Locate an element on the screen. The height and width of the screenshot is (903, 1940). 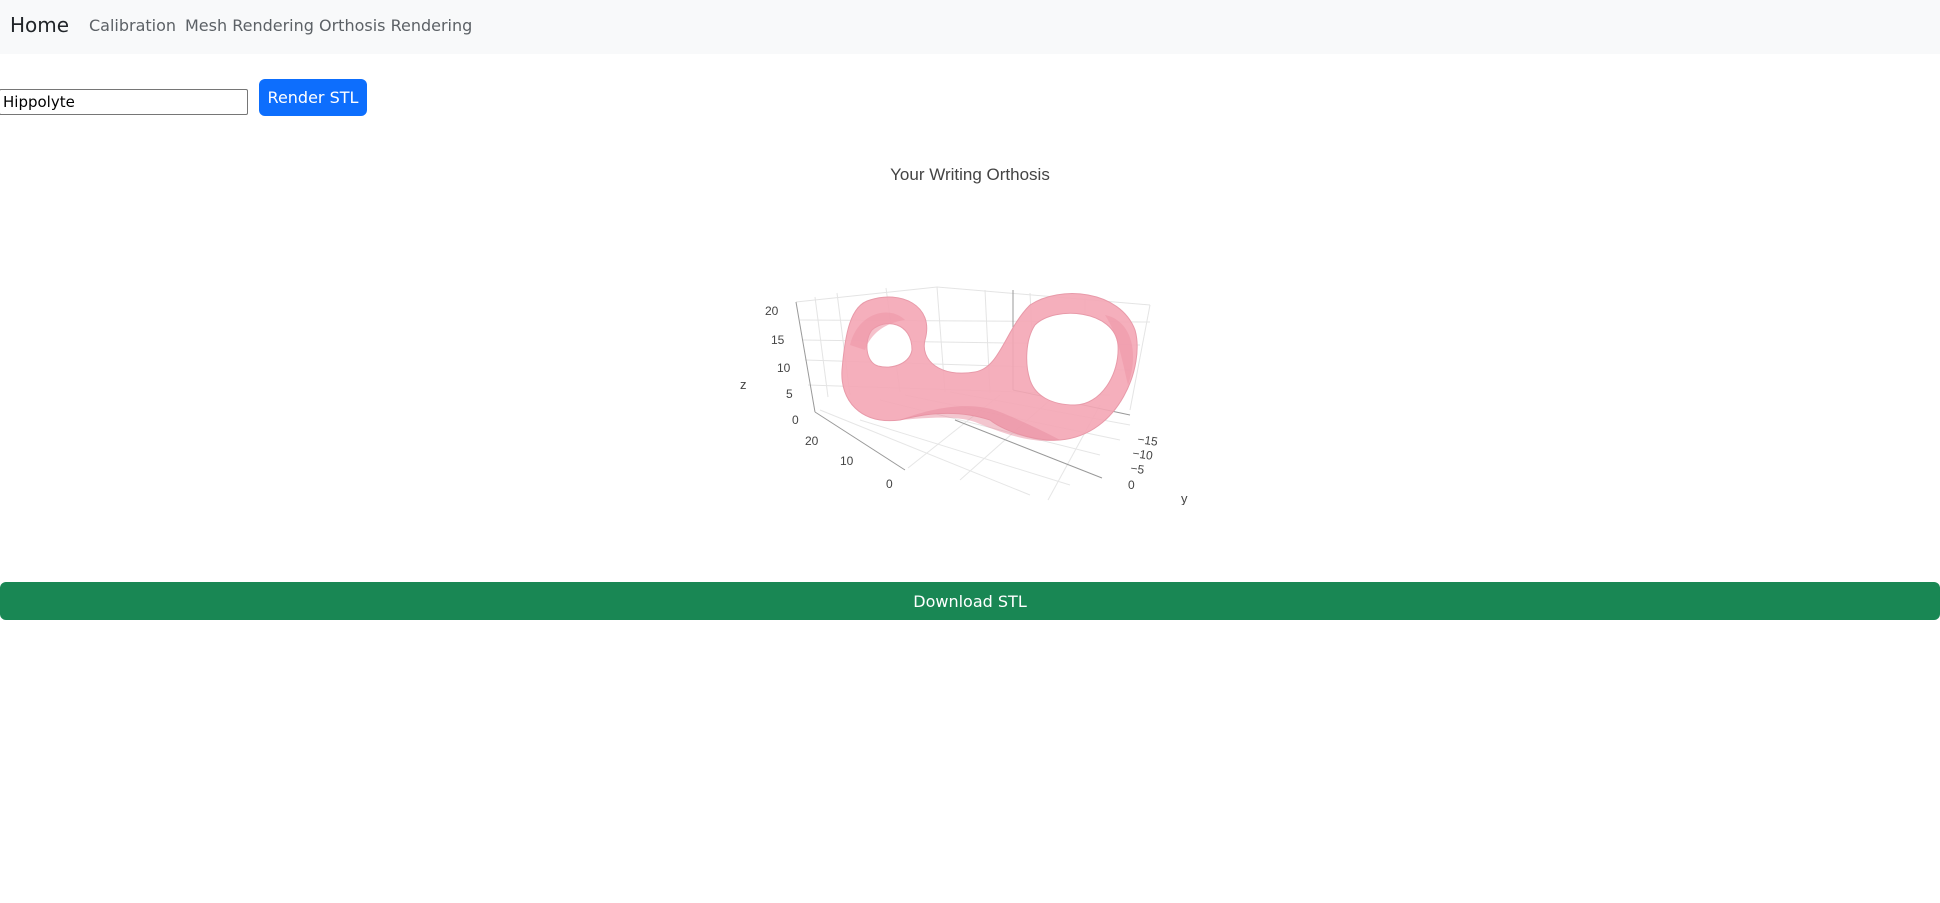
z-tick: 10 is located at coordinates (784, 368).